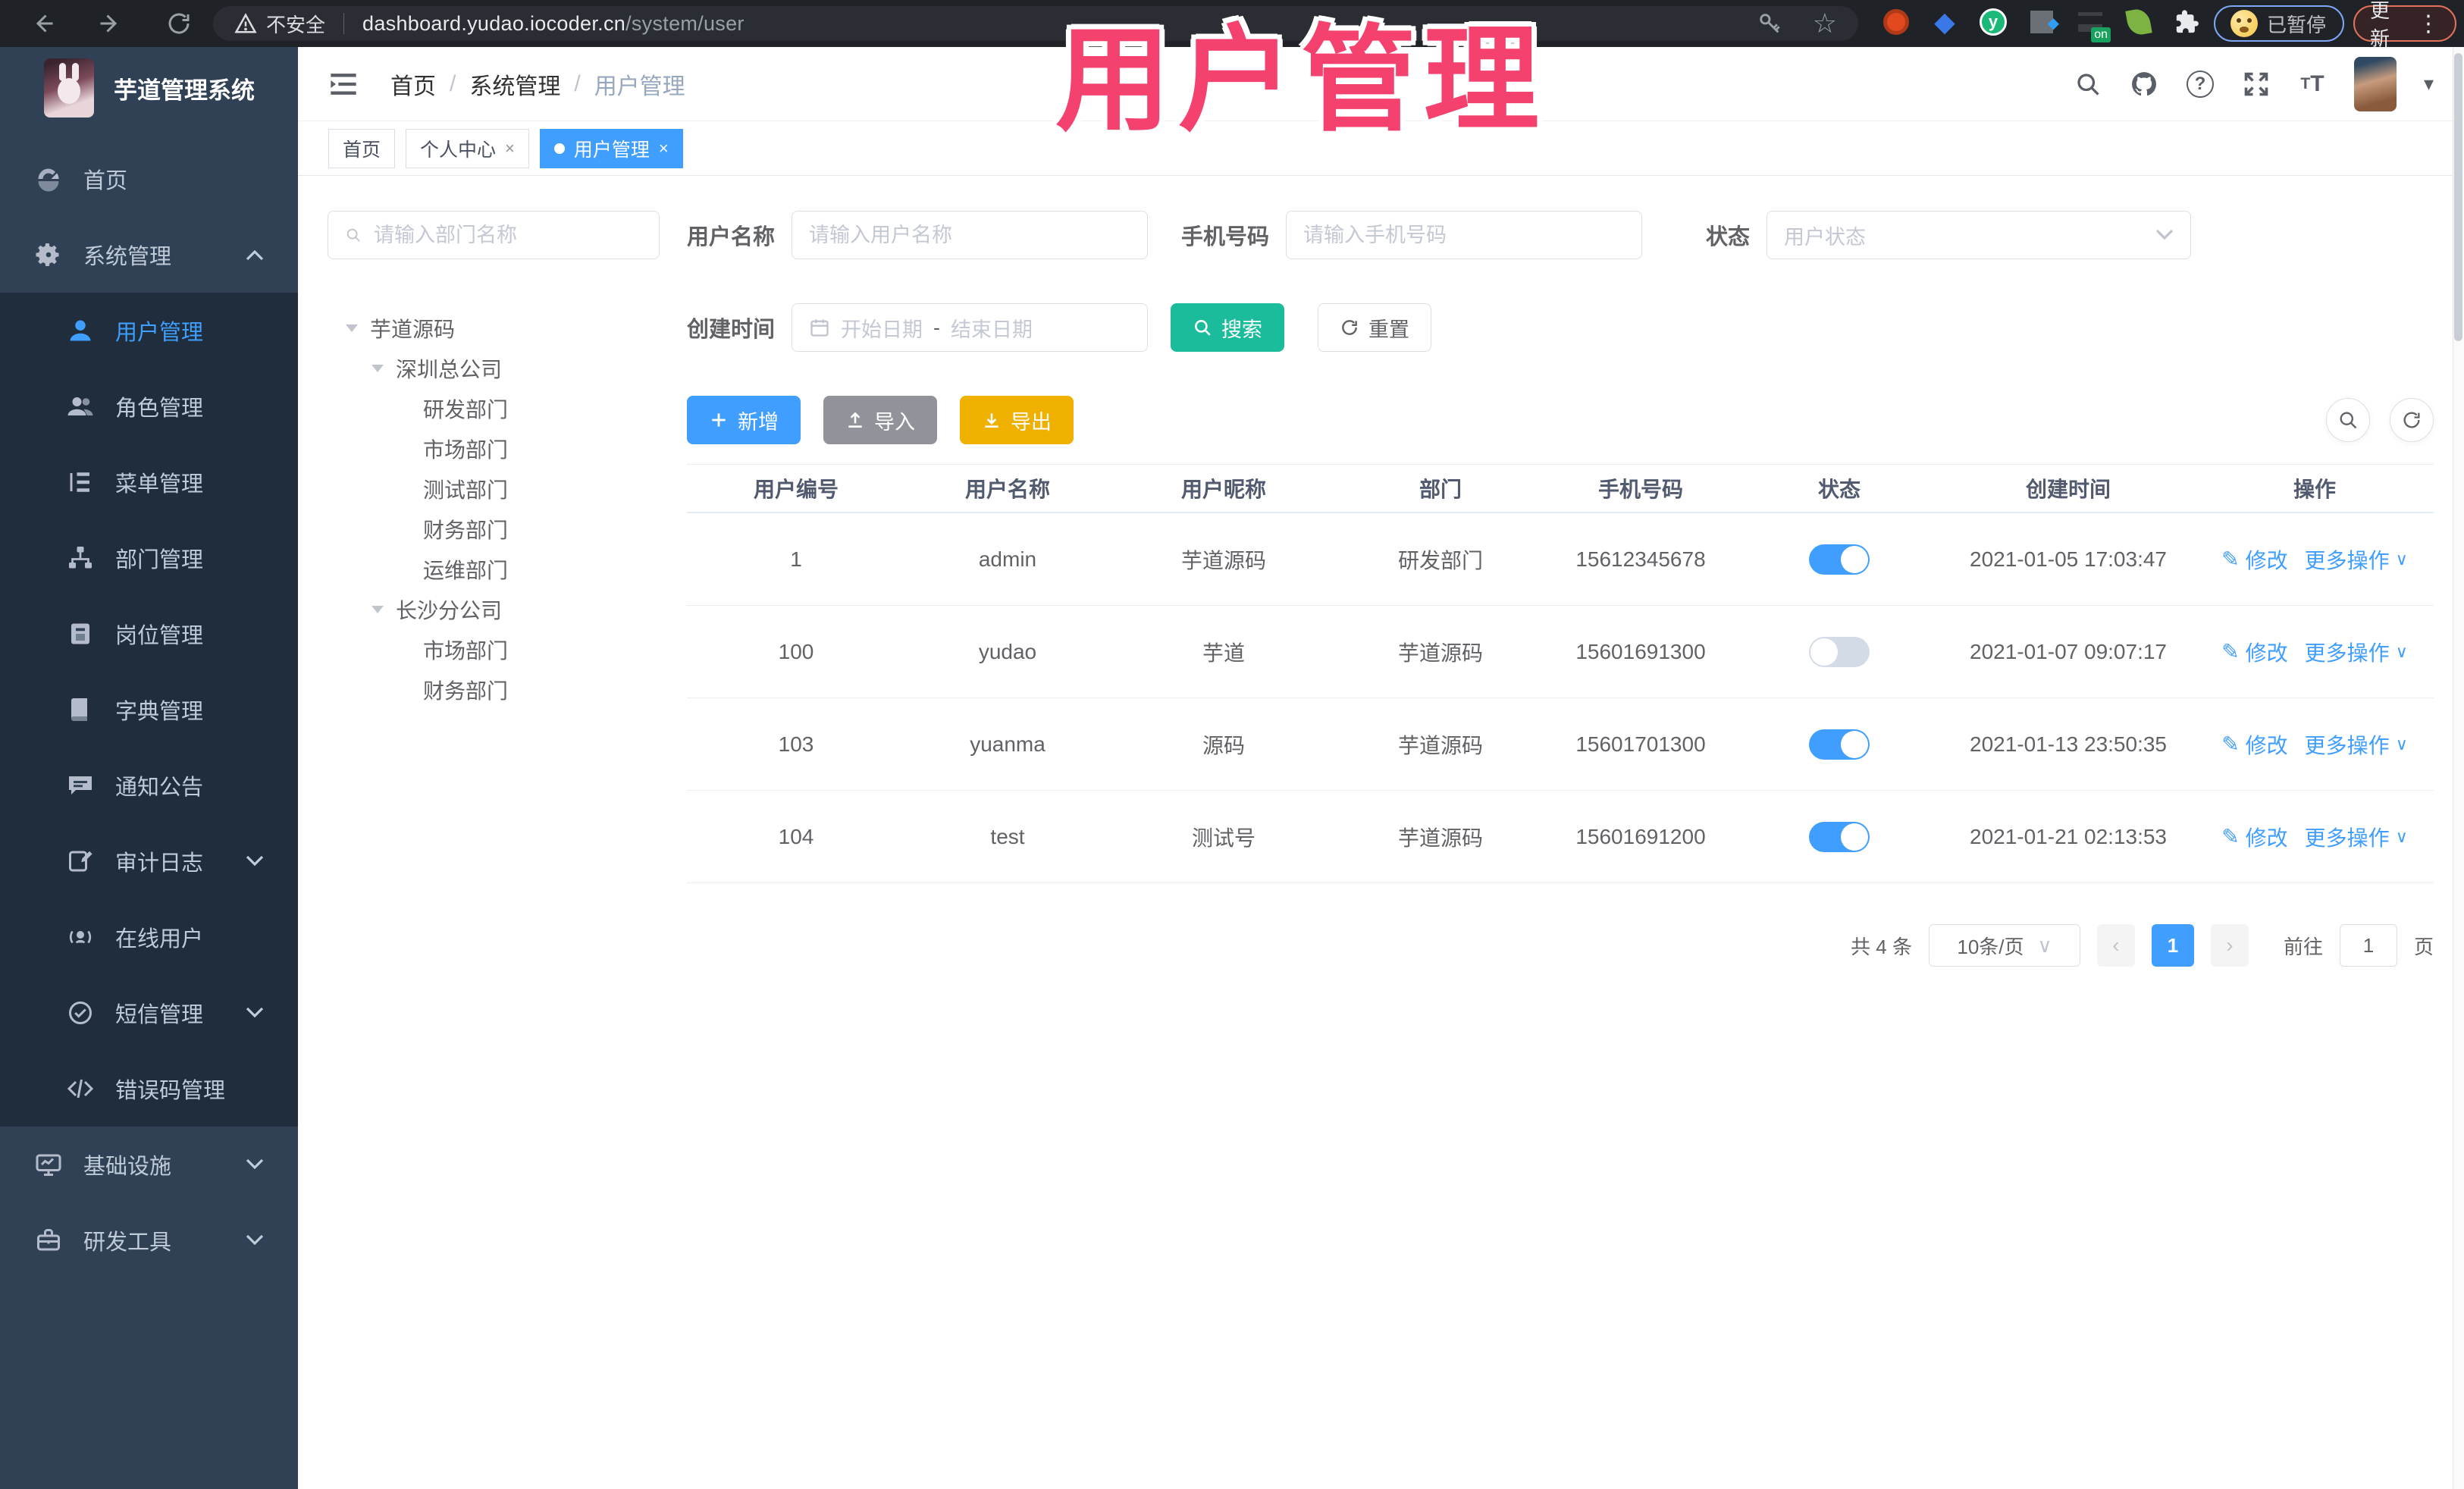 Image resolution: width=2464 pixels, height=1489 pixels. What do you see at coordinates (1375, 328) in the screenshot?
I see `reset-button: 重置` at bounding box center [1375, 328].